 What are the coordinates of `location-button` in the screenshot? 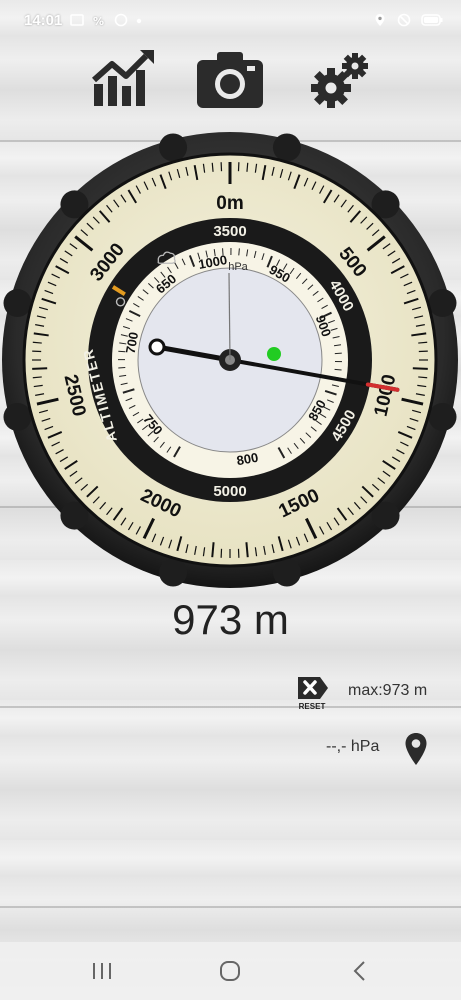 It's located at (416, 749).